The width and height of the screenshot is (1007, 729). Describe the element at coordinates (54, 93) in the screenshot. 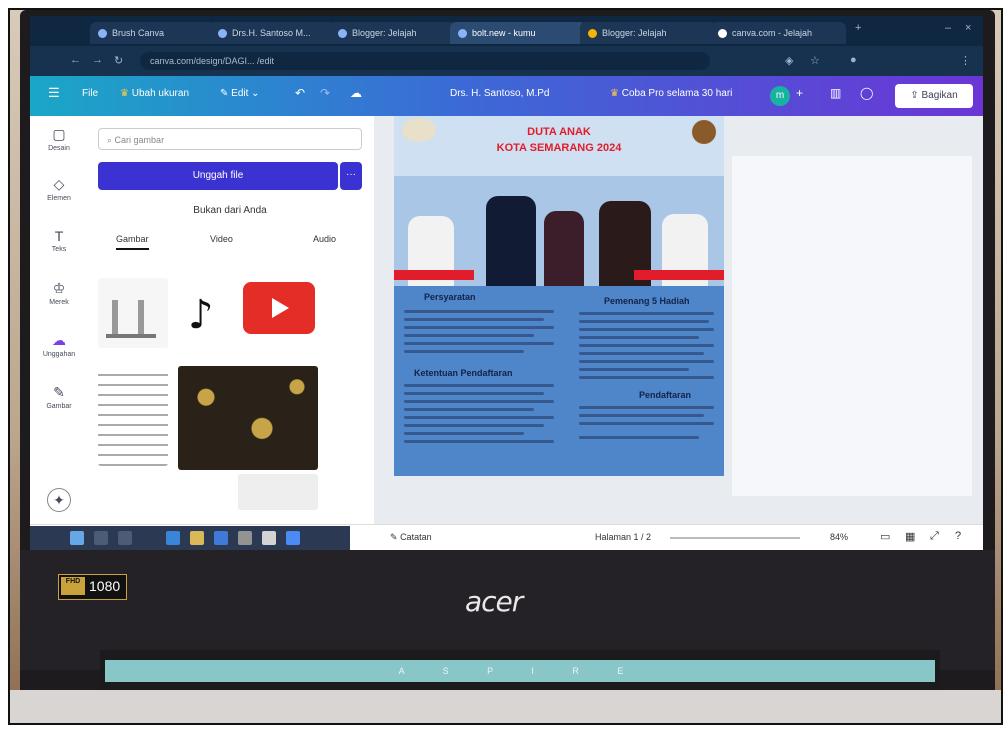

I see `menu-icon: ☰` at that location.